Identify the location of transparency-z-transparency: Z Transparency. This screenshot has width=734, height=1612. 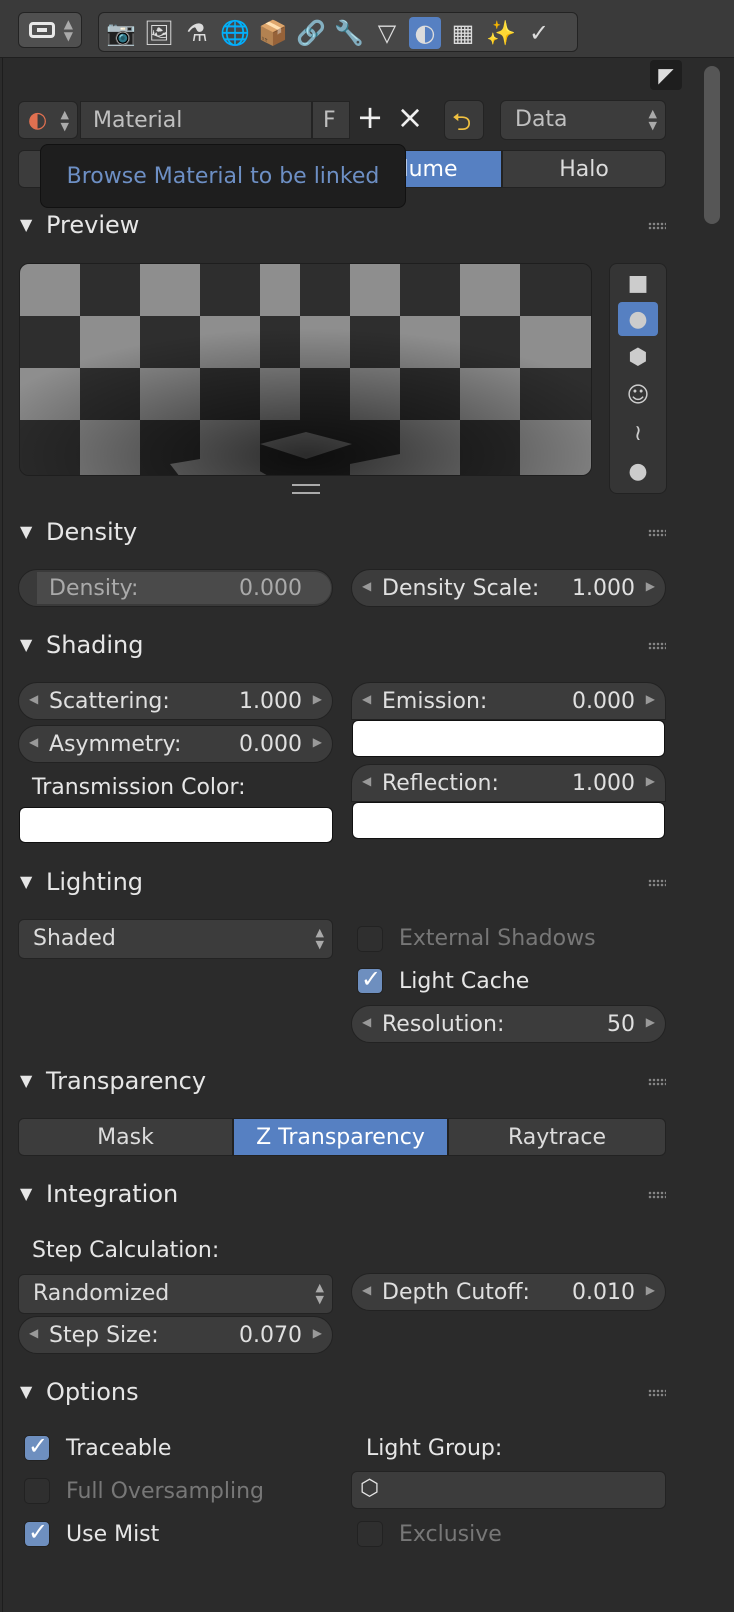
(340, 1137).